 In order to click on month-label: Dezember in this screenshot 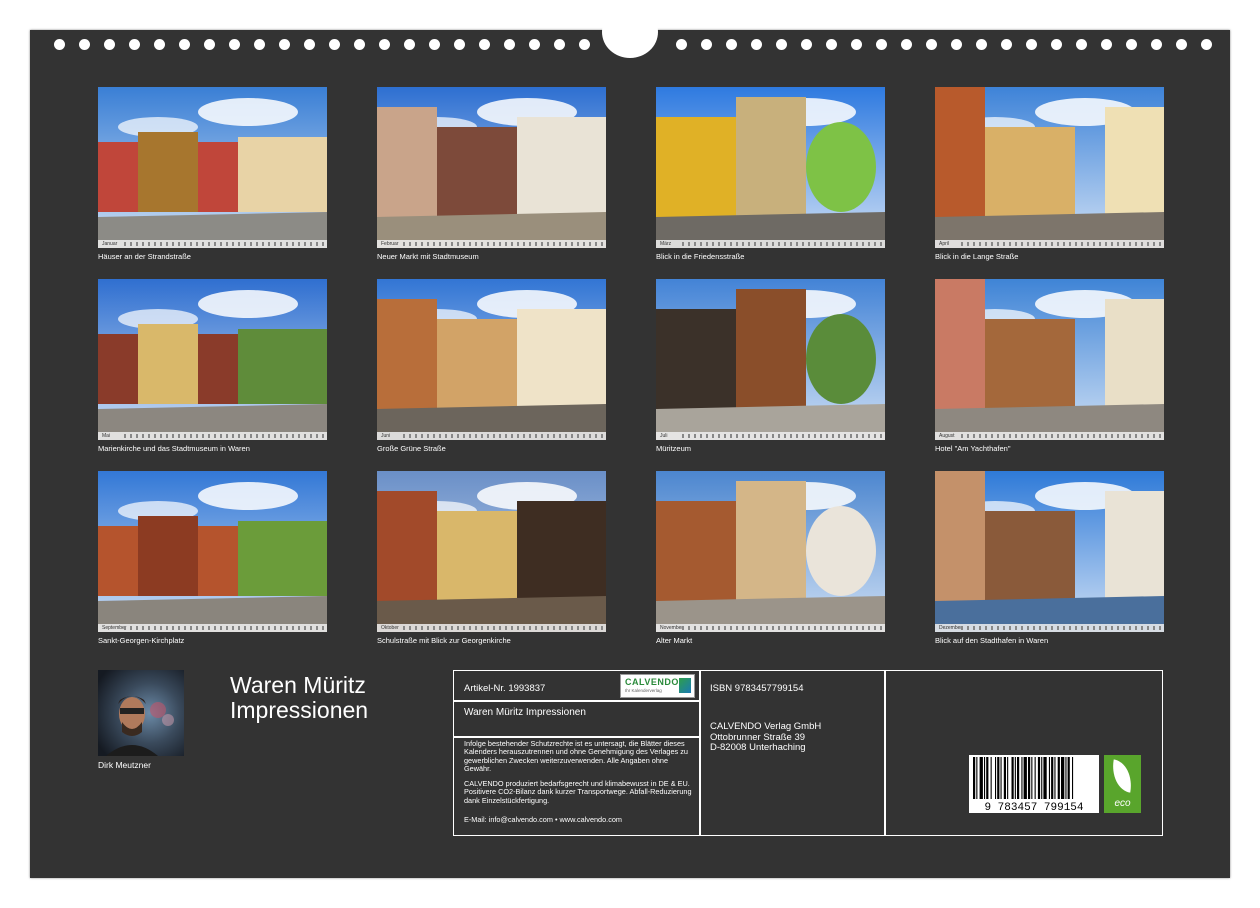, I will do `click(951, 628)`.